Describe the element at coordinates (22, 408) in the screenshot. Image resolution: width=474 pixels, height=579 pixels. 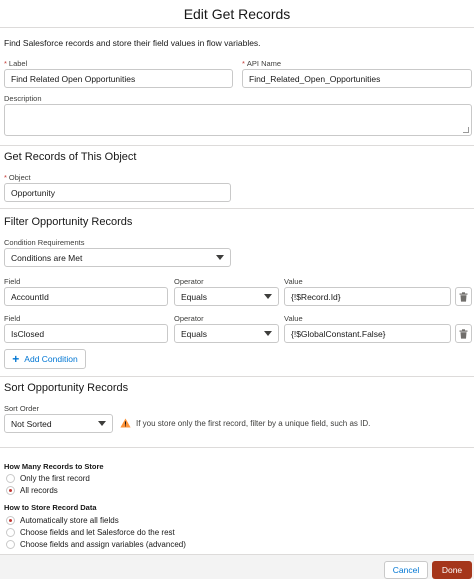
I see `sort-order-label: Sort Order` at that location.